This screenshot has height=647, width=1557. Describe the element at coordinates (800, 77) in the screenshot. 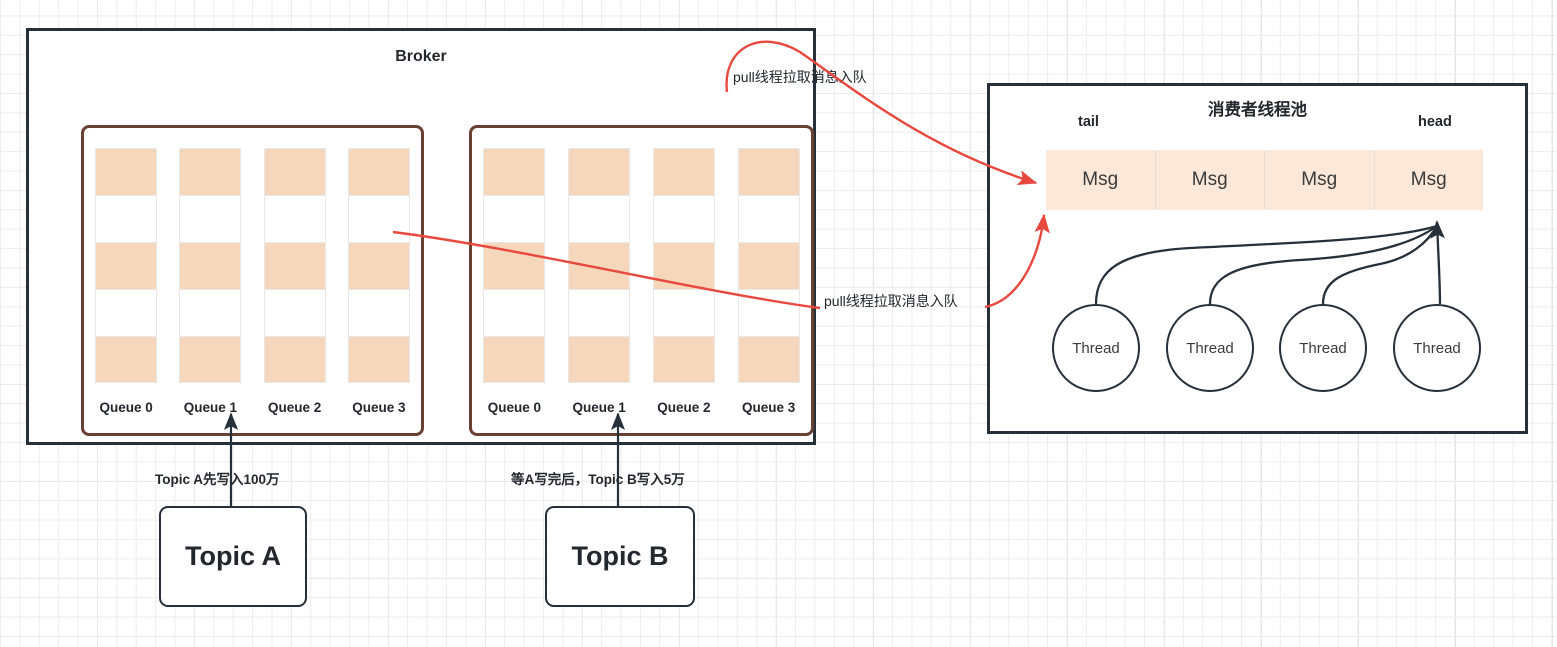

I see `pull-arrow-label-top: pull线程拉取消息入队` at that location.